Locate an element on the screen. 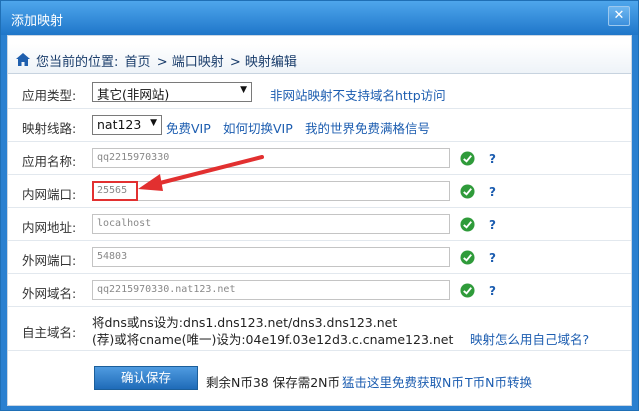 This screenshot has width=639, height=411. row-lan-addr: 内网地址: localhost ? is located at coordinates (319, 224).